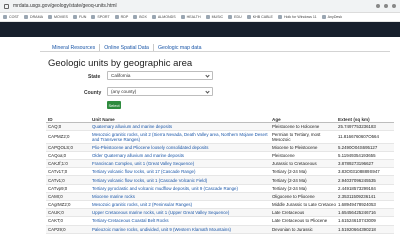  I want to click on cell-id: CAQoa;0, so click(68, 156).